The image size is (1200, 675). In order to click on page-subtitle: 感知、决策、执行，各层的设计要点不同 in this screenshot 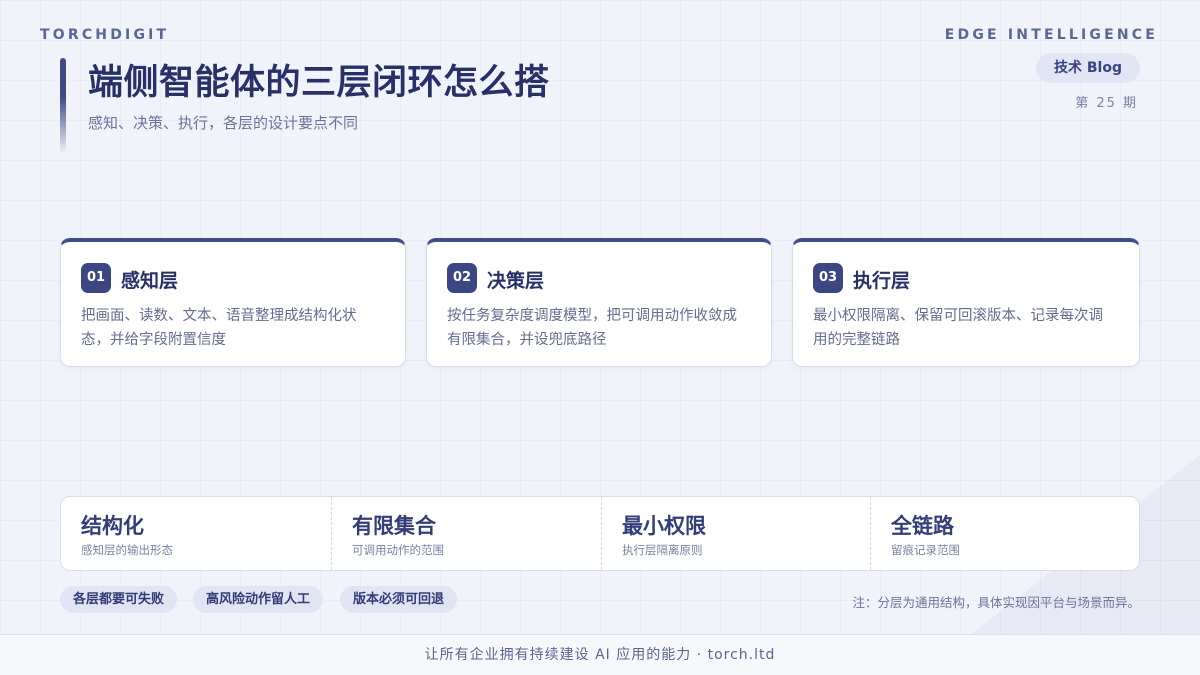, I will do `click(223, 123)`.